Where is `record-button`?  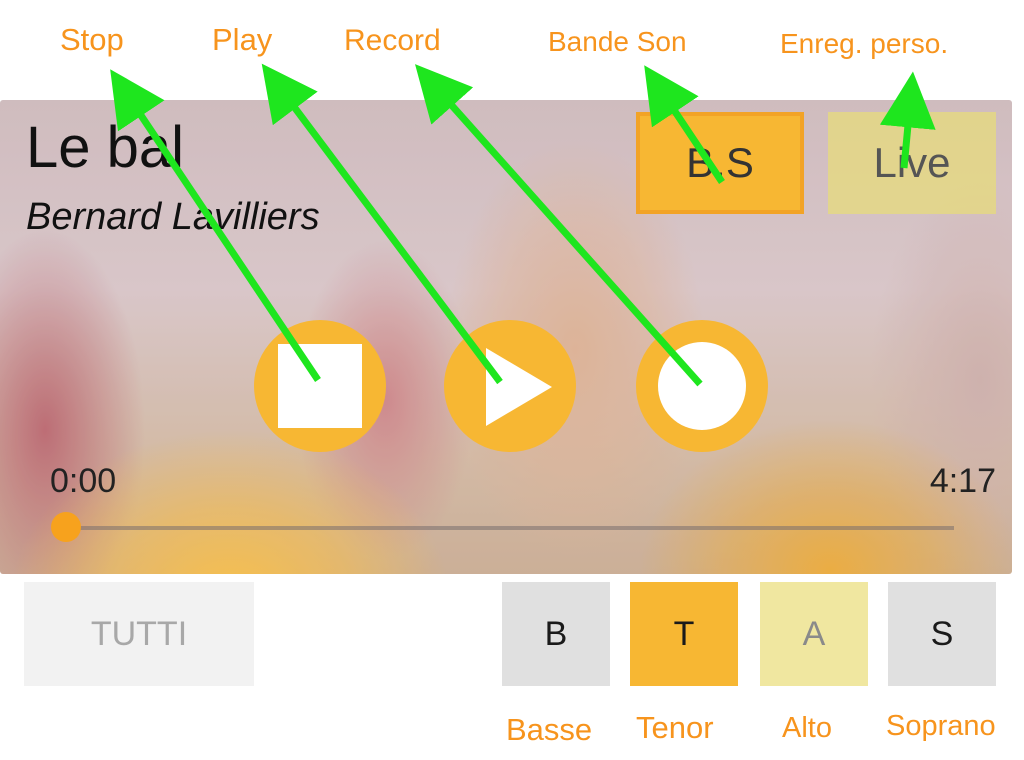 record-button is located at coordinates (702, 386).